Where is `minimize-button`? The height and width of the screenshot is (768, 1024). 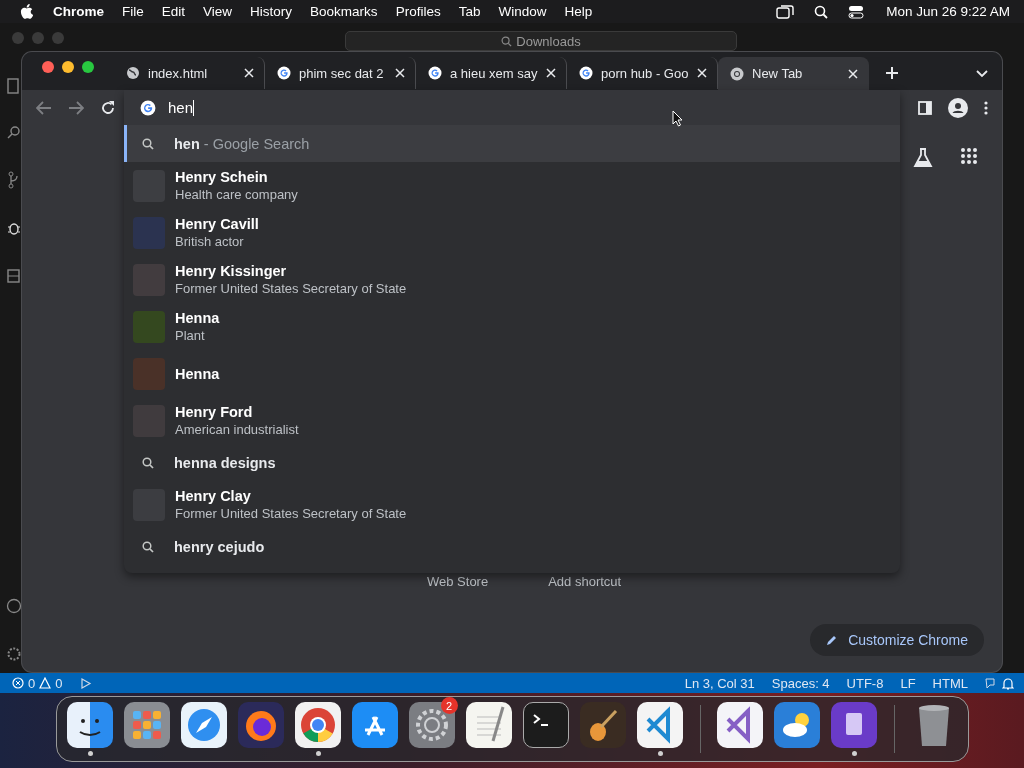
minimize-button is located at coordinates (68, 67).